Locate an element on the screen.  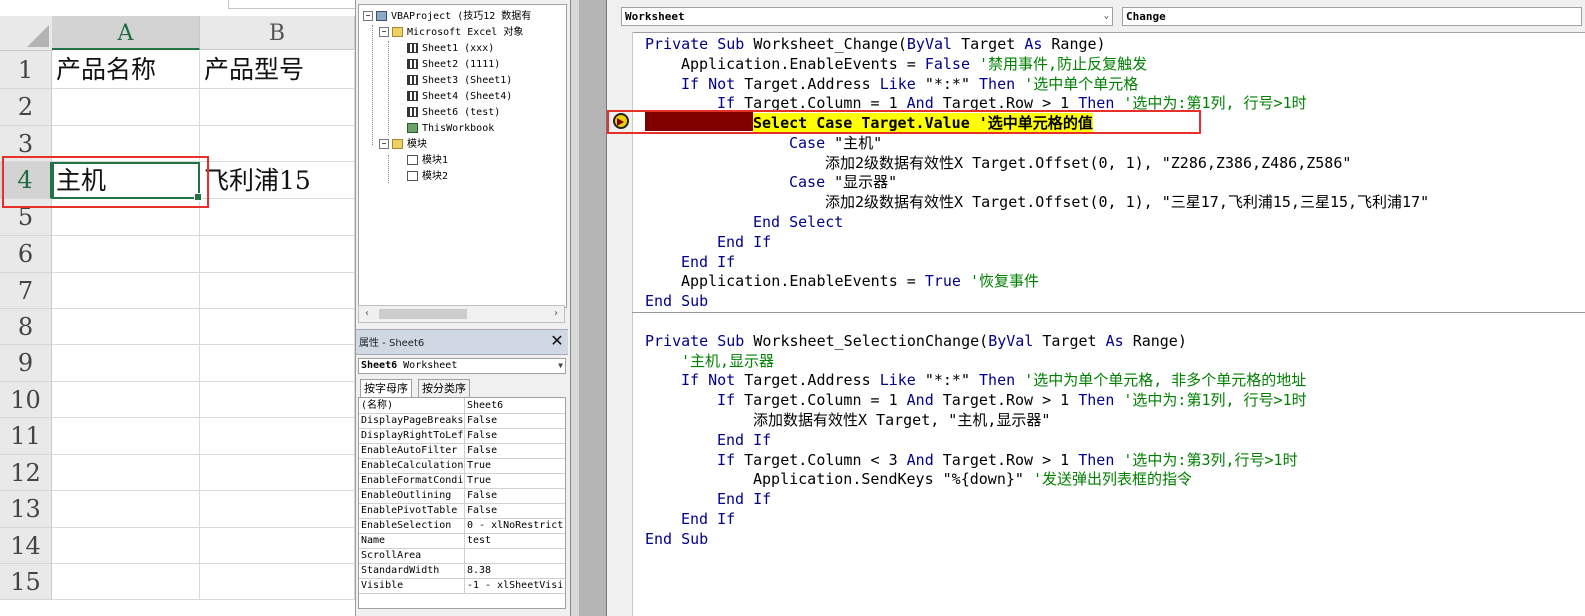
cell-b13 is located at coordinates (277, 509).